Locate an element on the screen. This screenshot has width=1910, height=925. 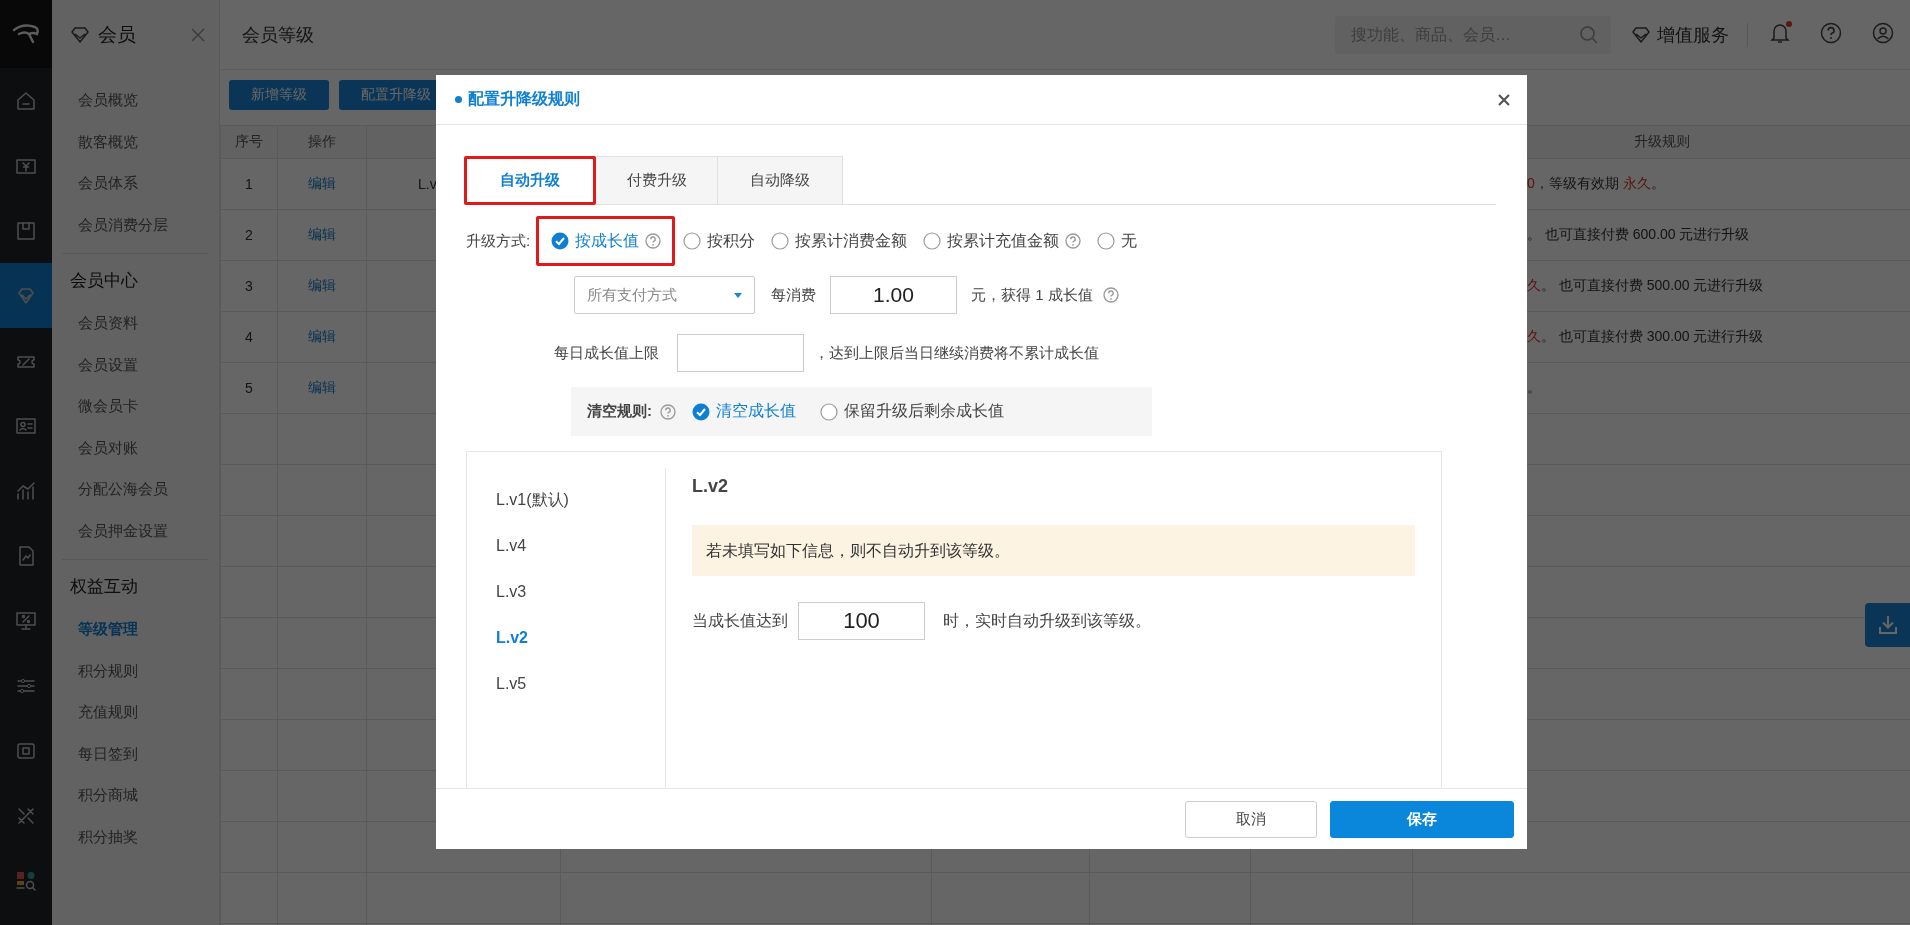
field-label: 每日成长值上限 is located at coordinates (606, 353).